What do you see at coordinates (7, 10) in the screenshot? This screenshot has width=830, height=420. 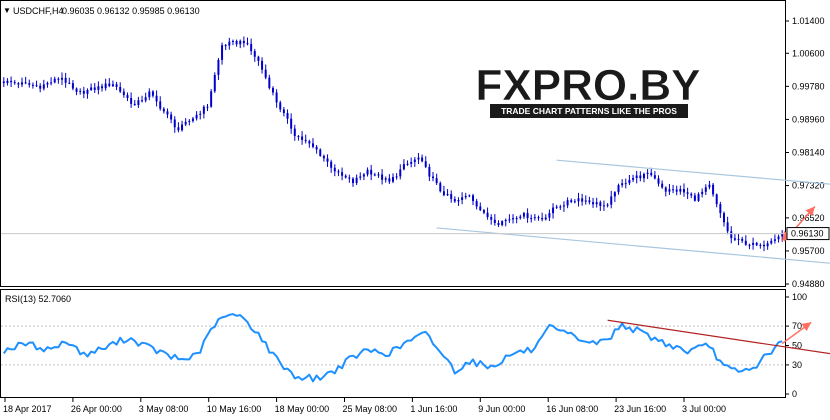 I see `chart-dropdown-arrow-icon: ▼` at bounding box center [7, 10].